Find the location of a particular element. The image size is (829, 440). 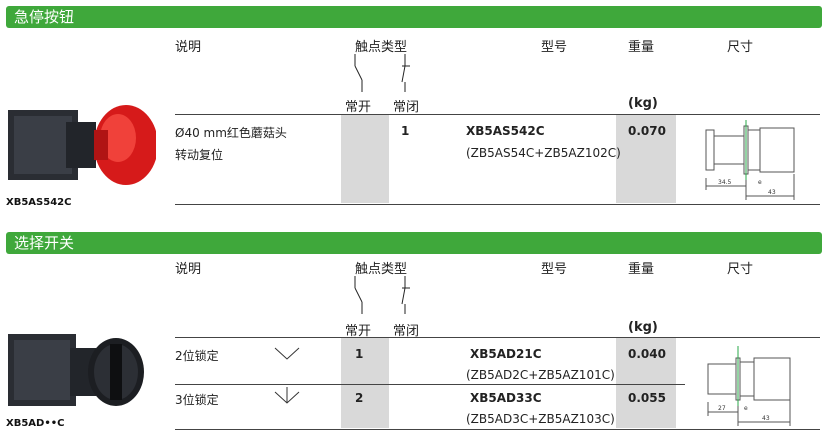

row-1-no-count: 1 is located at coordinates (359, 354).